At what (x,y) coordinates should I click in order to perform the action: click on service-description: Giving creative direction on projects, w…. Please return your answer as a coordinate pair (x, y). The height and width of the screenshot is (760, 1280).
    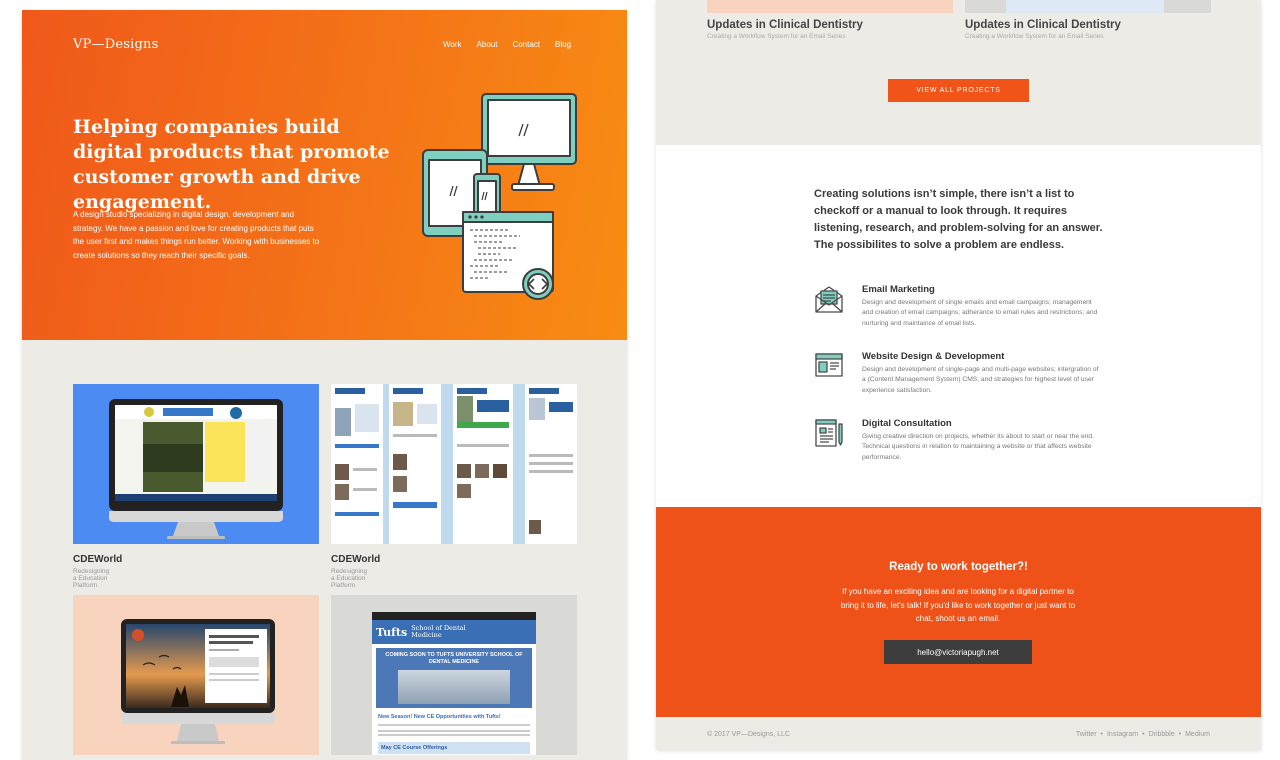
    Looking at the image, I should click on (978, 447).